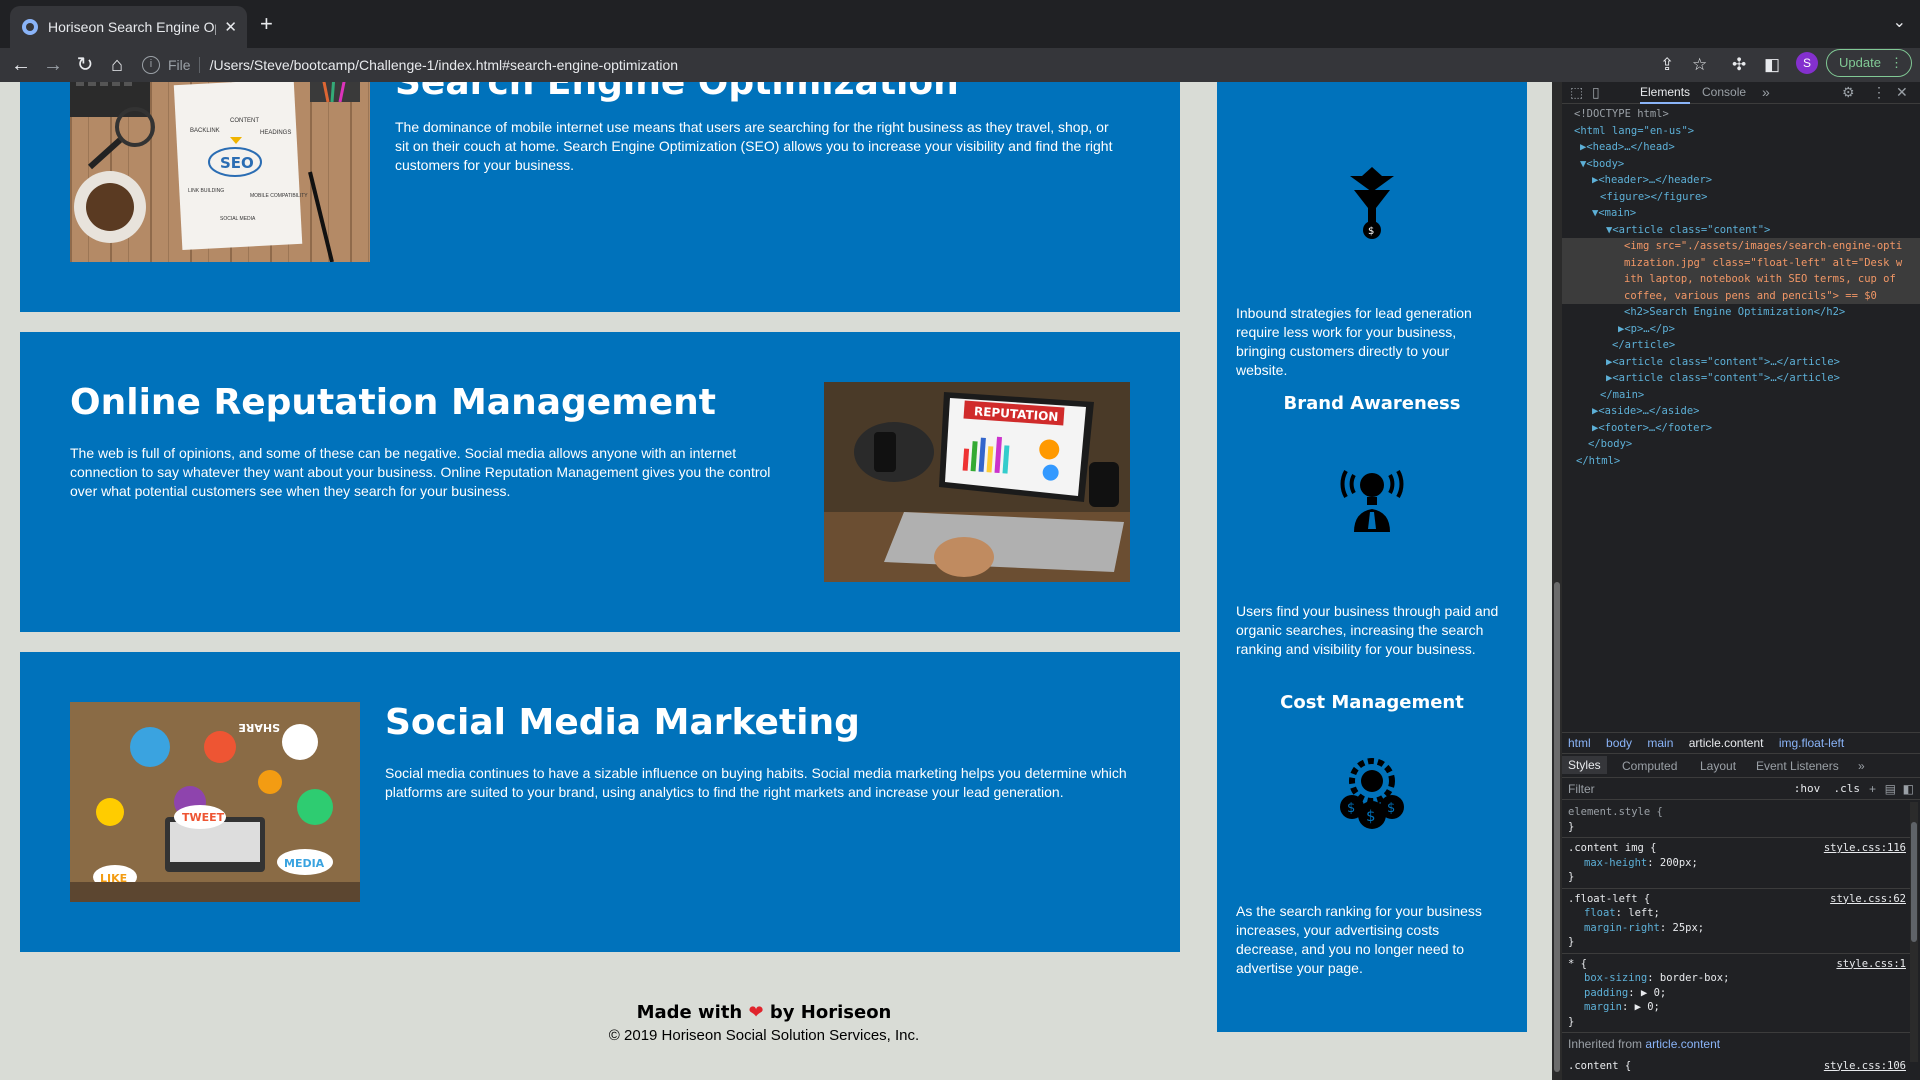 This screenshot has width=1920, height=1080. What do you see at coordinates (1847, 788) in the screenshot?
I see `cls-toggle: .cls` at bounding box center [1847, 788].